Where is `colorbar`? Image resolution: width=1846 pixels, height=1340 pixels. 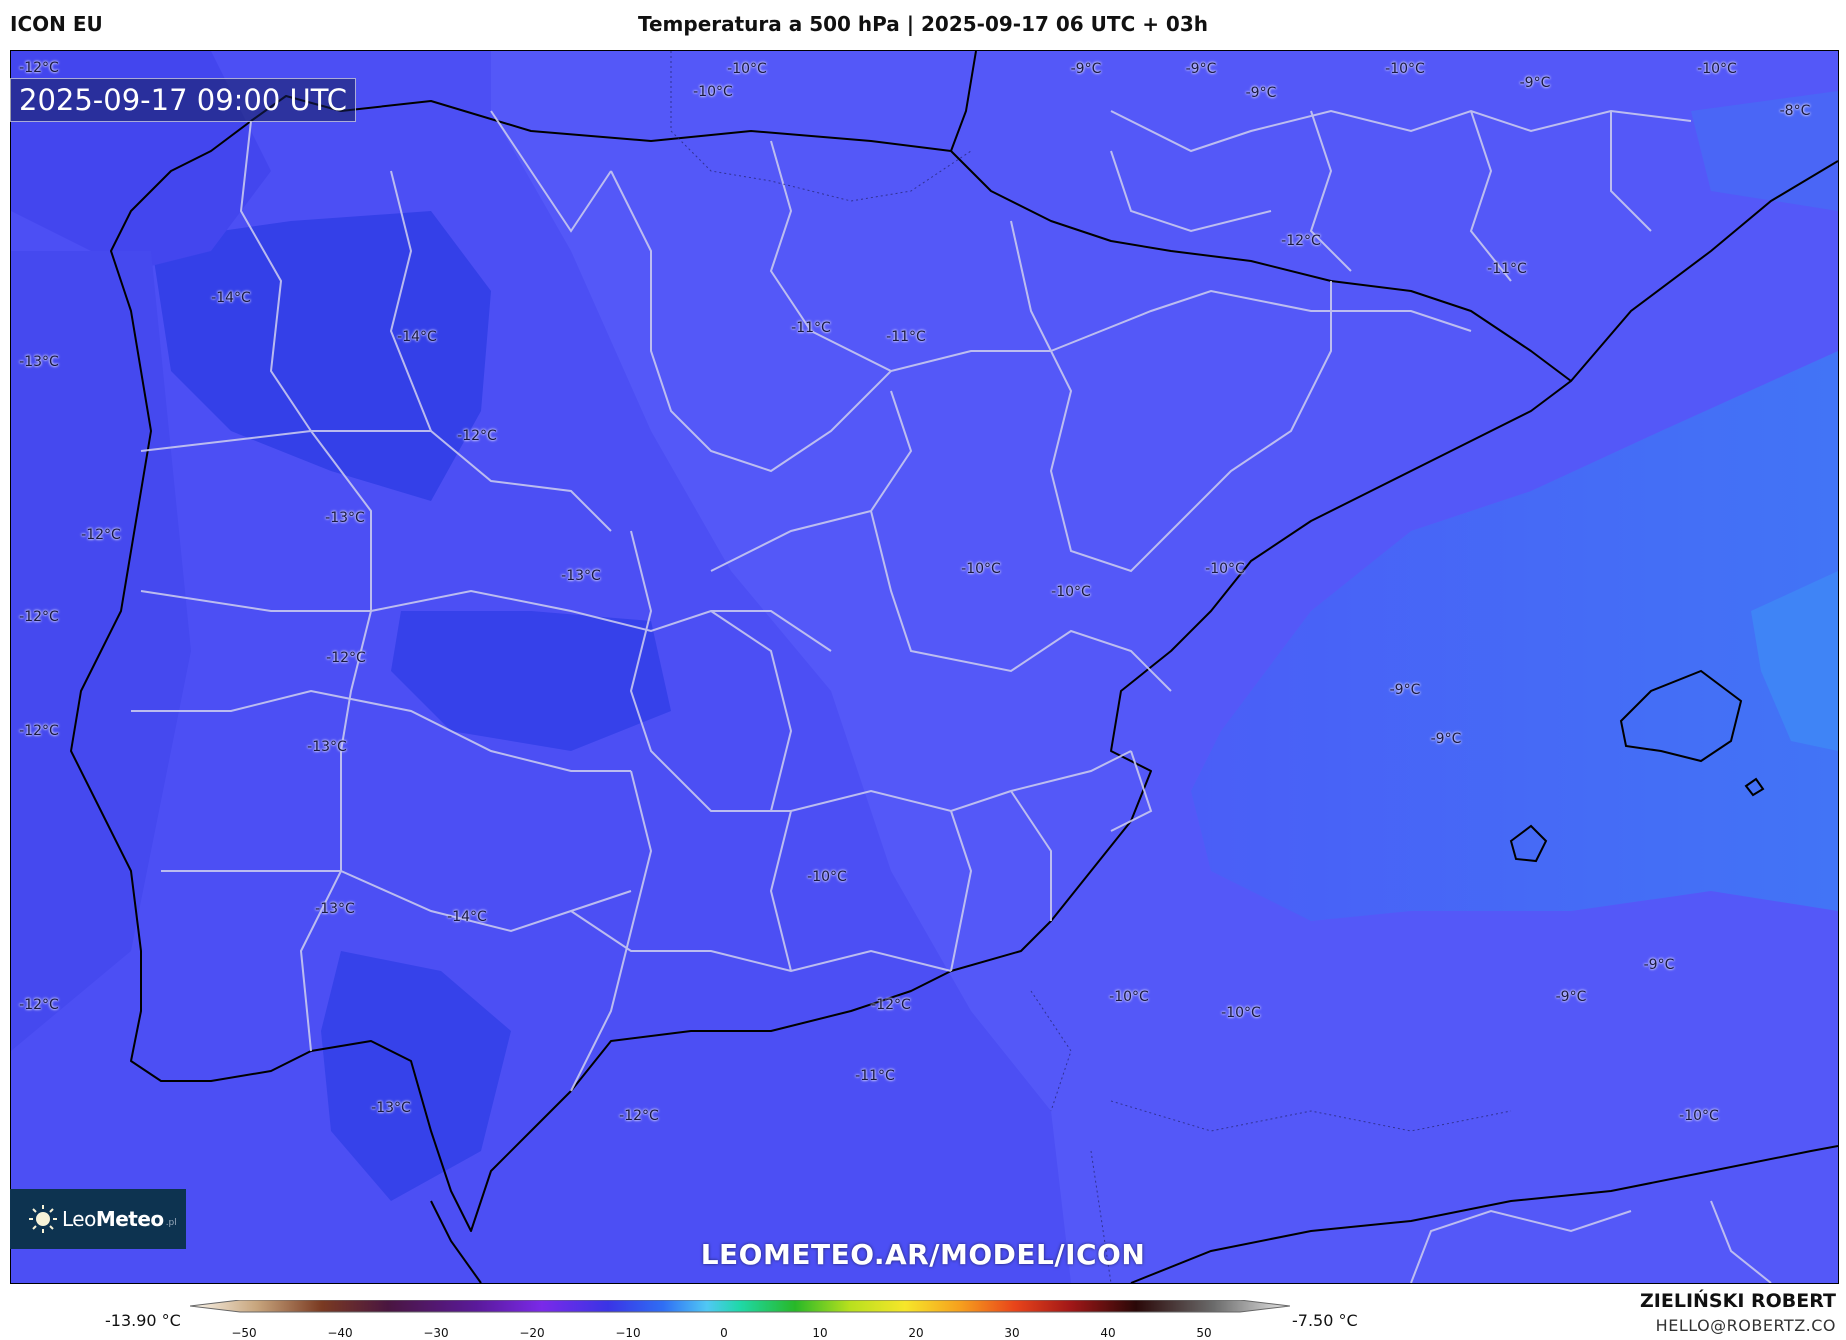 colorbar is located at coordinates (740, 1306).